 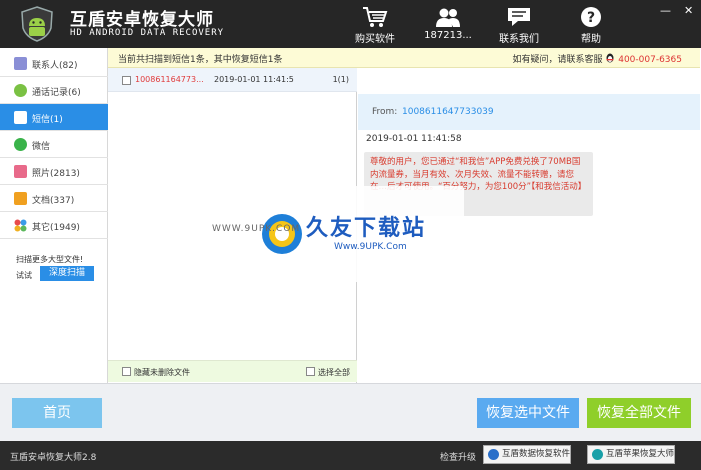 What do you see at coordinates (528, 413) in the screenshot?
I see `recover-selected-button: 恢复选中文件` at bounding box center [528, 413].